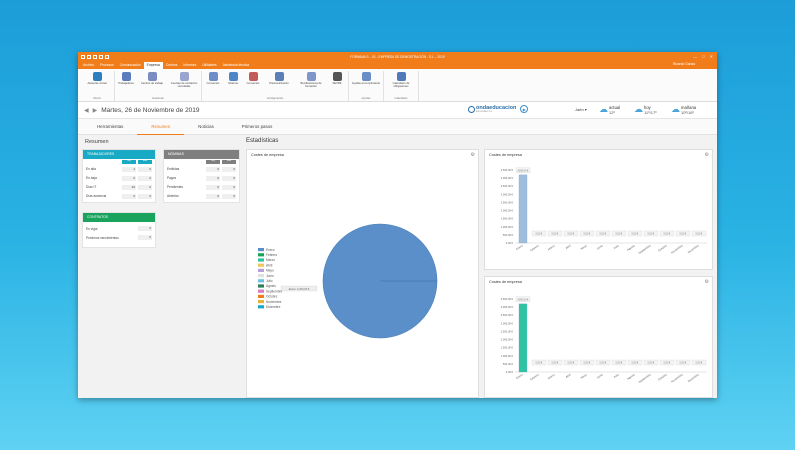 The width and height of the screenshot is (795, 450). I want to click on city-selector: Jaén ▾, so click(581, 109).